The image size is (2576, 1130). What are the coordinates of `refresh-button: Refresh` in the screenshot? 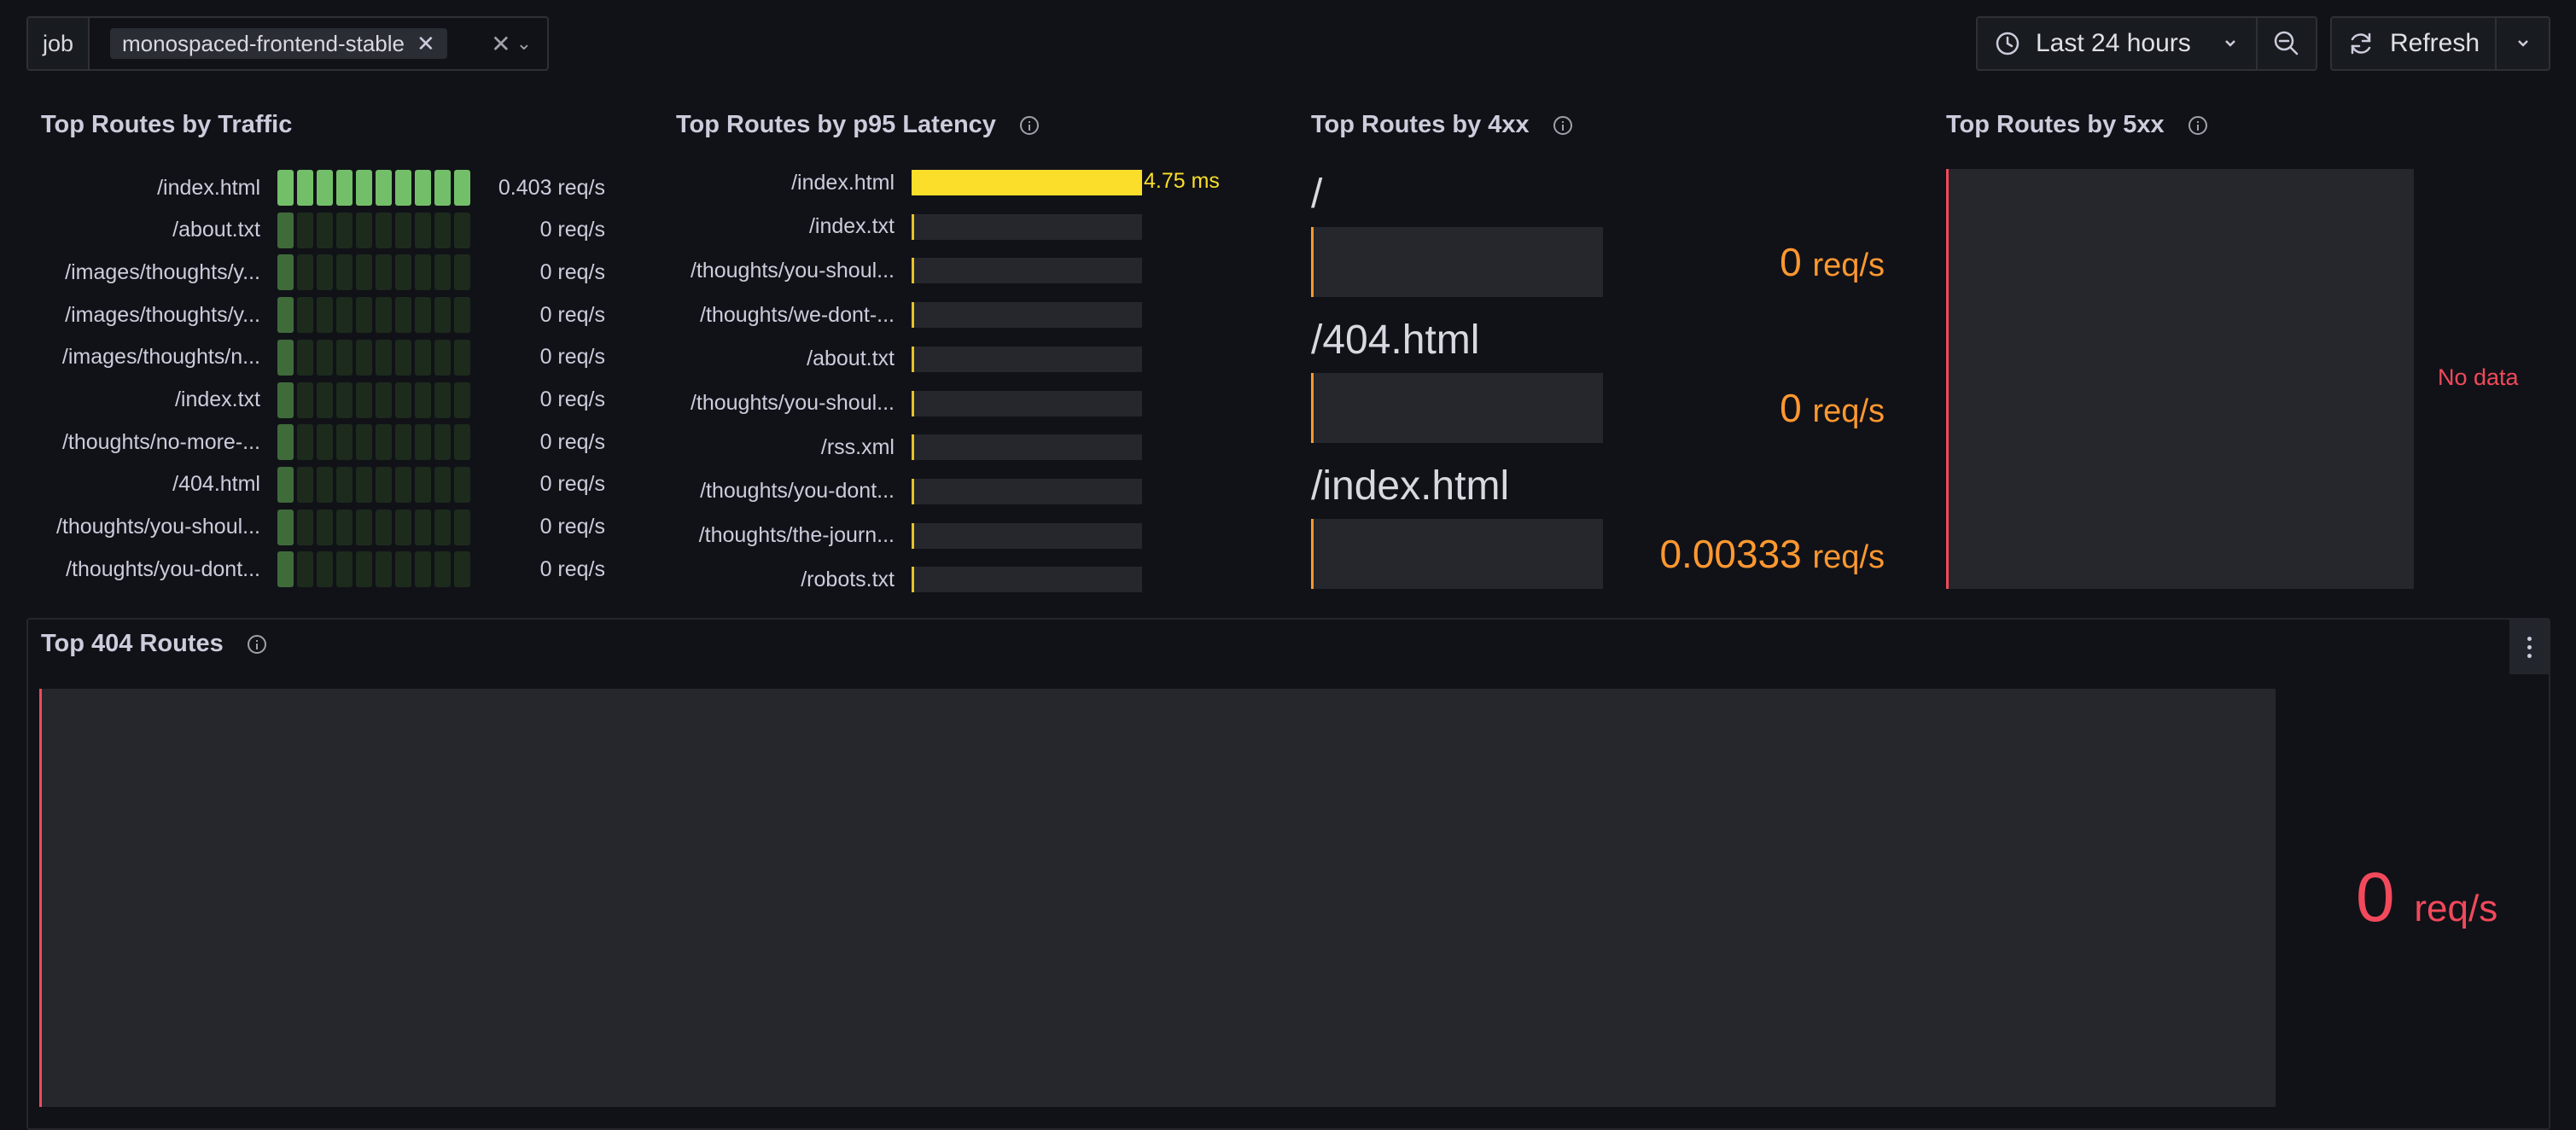 It's located at (2413, 43).